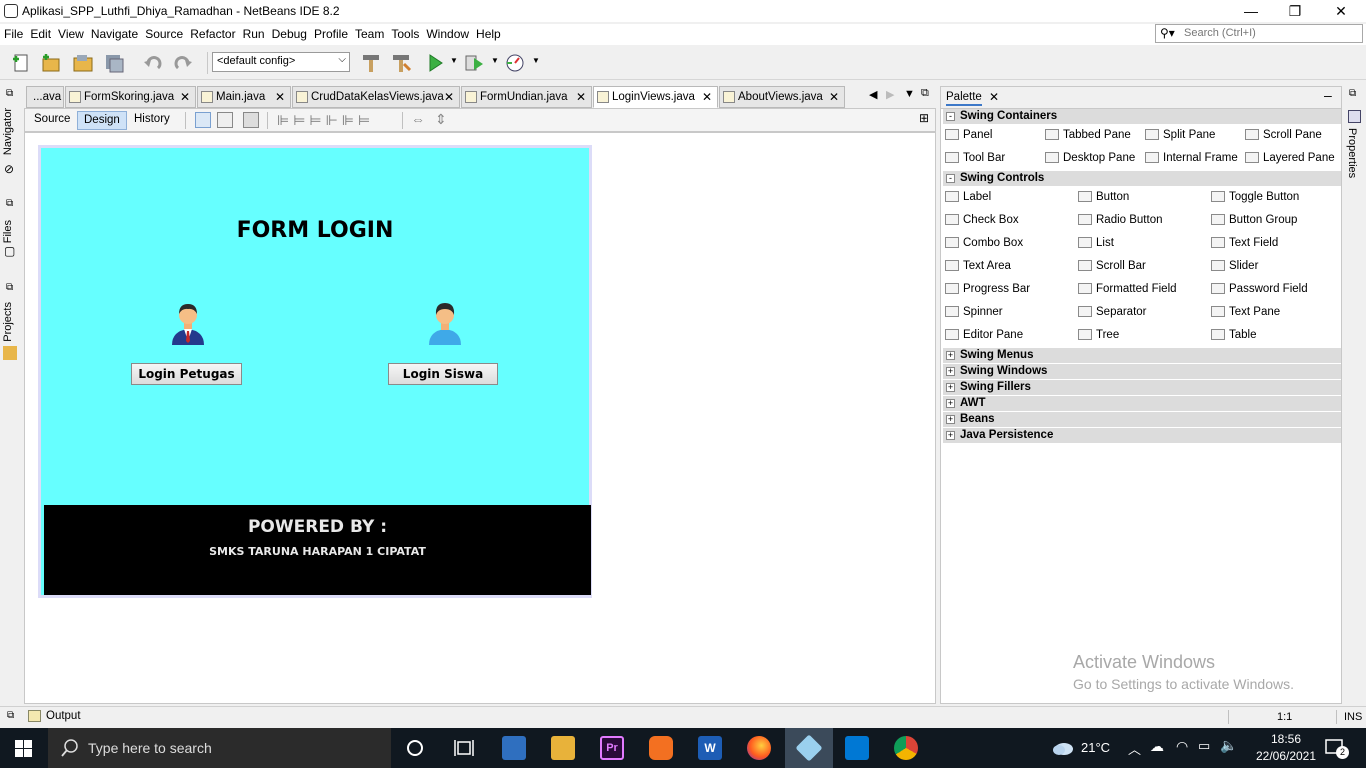 The height and width of the screenshot is (768, 1366). I want to click on clock-time: 18:56, so click(1286, 739).